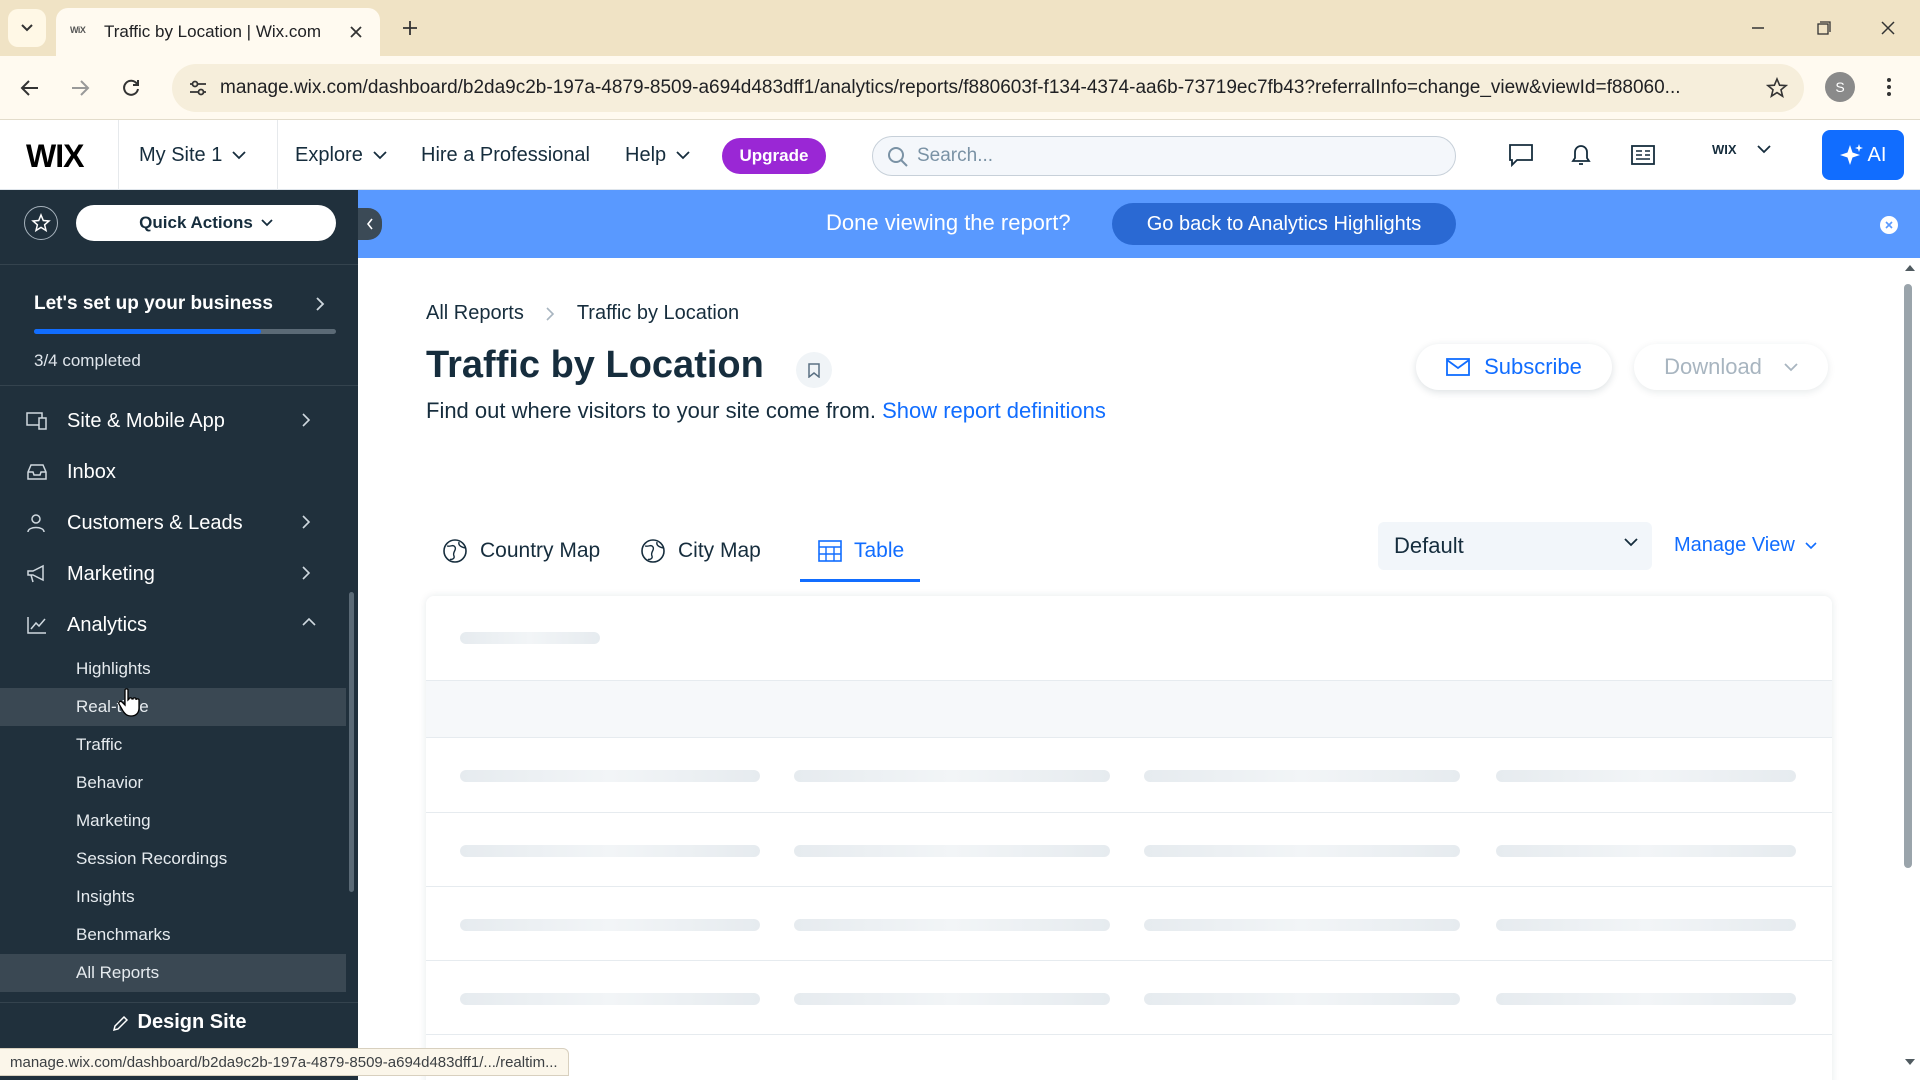 Image resolution: width=1920 pixels, height=1080 pixels. What do you see at coordinates (1741, 149) in the screenshot?
I see `account-menu: WIX` at bounding box center [1741, 149].